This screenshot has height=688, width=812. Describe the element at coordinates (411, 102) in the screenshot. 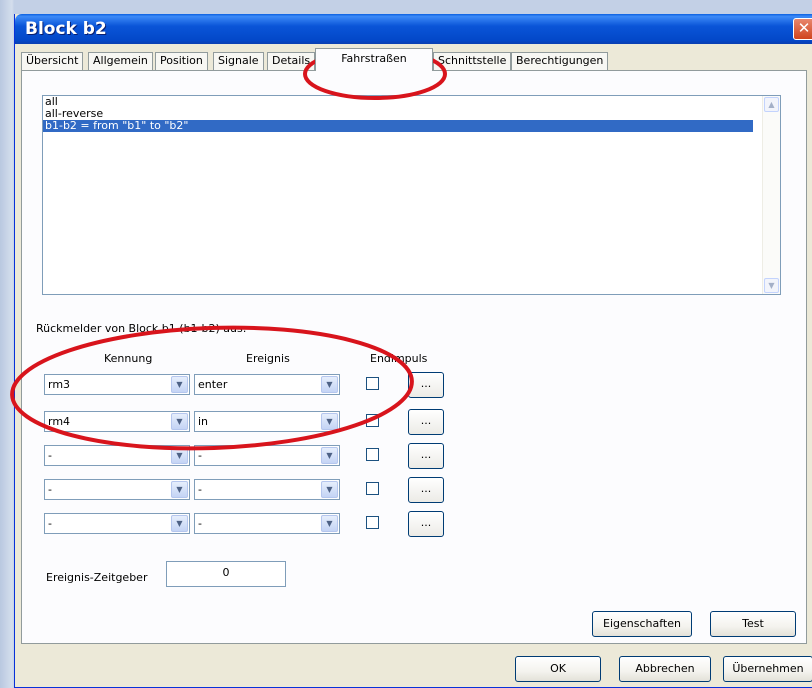

I see `list-item: all` at that location.